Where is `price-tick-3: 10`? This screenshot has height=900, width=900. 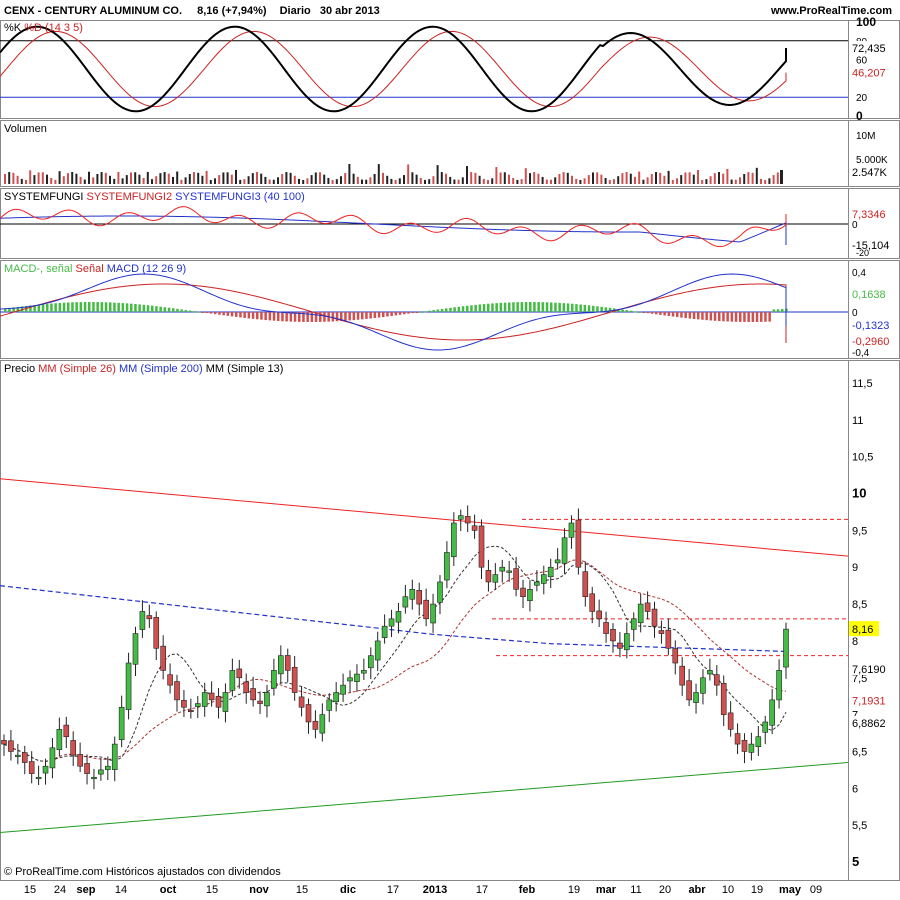
price-tick-3: 10 is located at coordinates (859, 493).